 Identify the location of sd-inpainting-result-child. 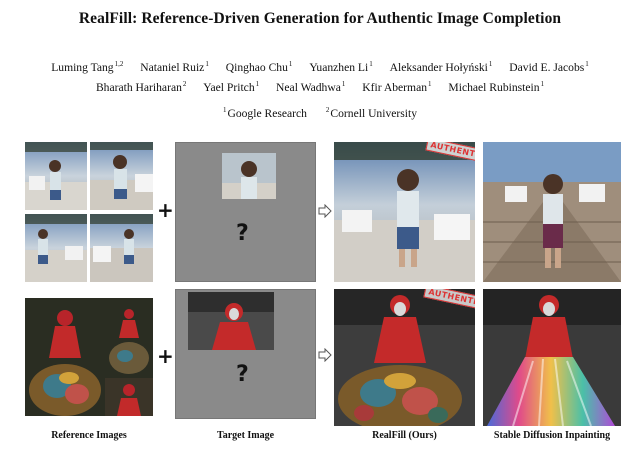
(552, 212).